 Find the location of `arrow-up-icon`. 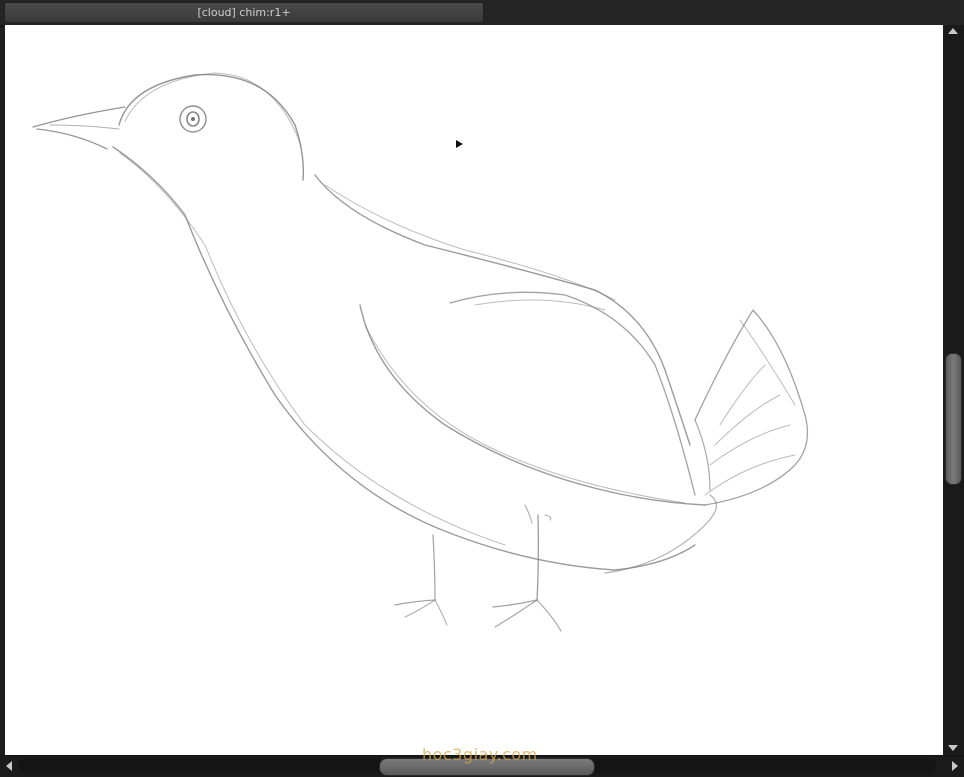

arrow-up-icon is located at coordinates (953, 31).